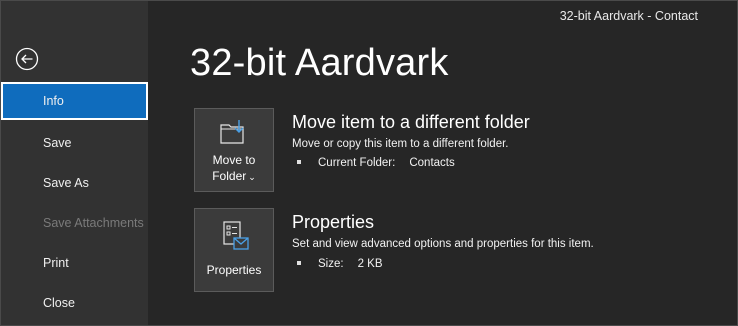  What do you see at coordinates (236, 235) in the screenshot?
I see `properties-icon` at bounding box center [236, 235].